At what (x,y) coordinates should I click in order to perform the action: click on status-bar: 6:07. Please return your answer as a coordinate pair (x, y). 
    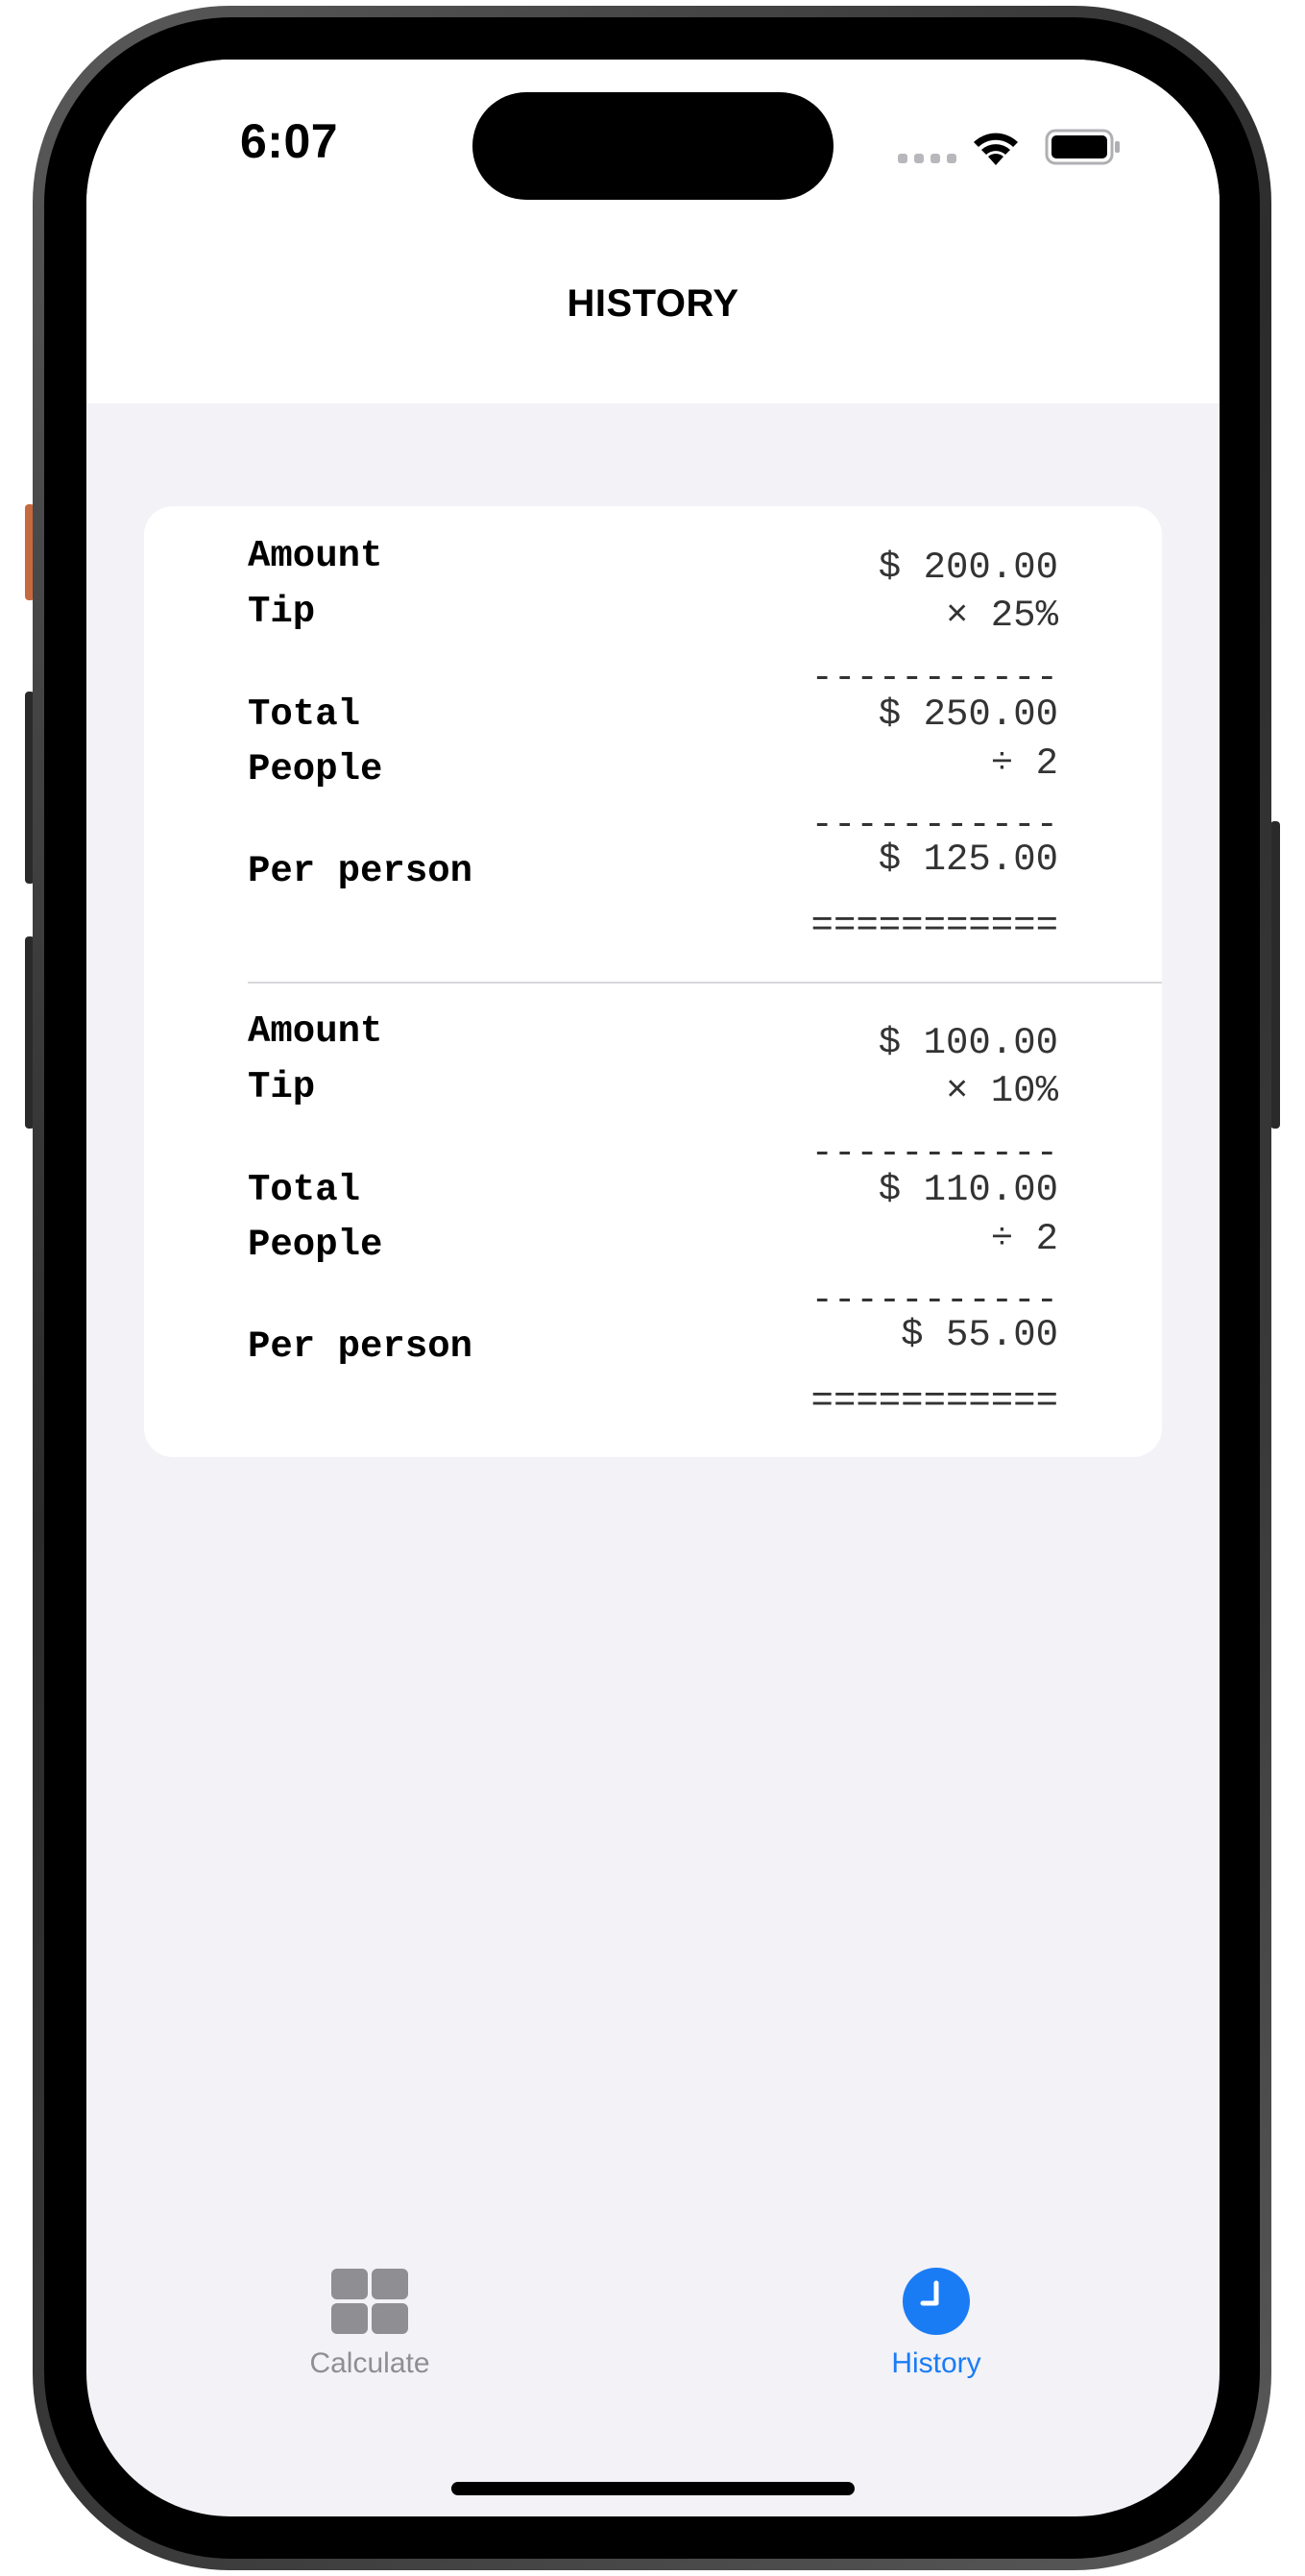
    Looking at the image, I should click on (653, 137).